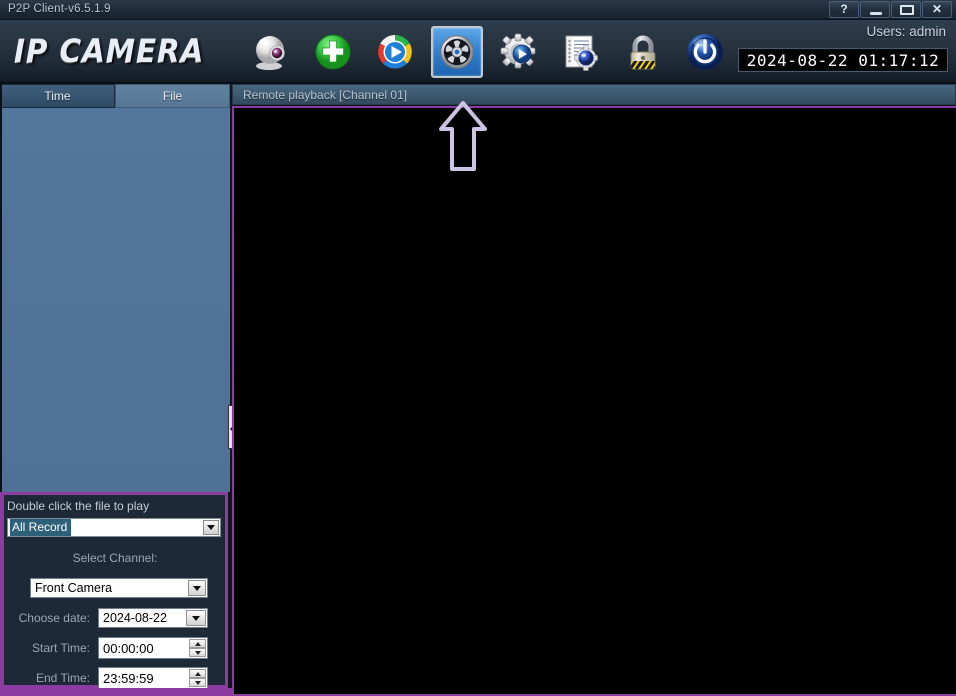 The width and height of the screenshot is (956, 696). I want to click on local-playback-button, so click(395, 52).